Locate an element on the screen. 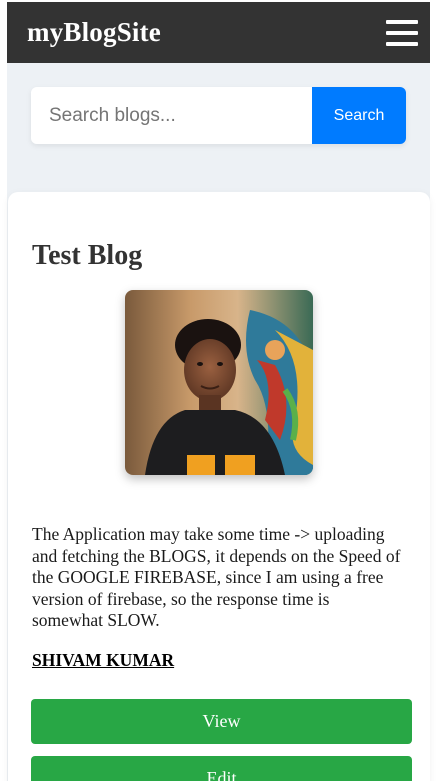 This screenshot has height=781, width=439. navbar: myBlogSite is located at coordinates (218, 32).